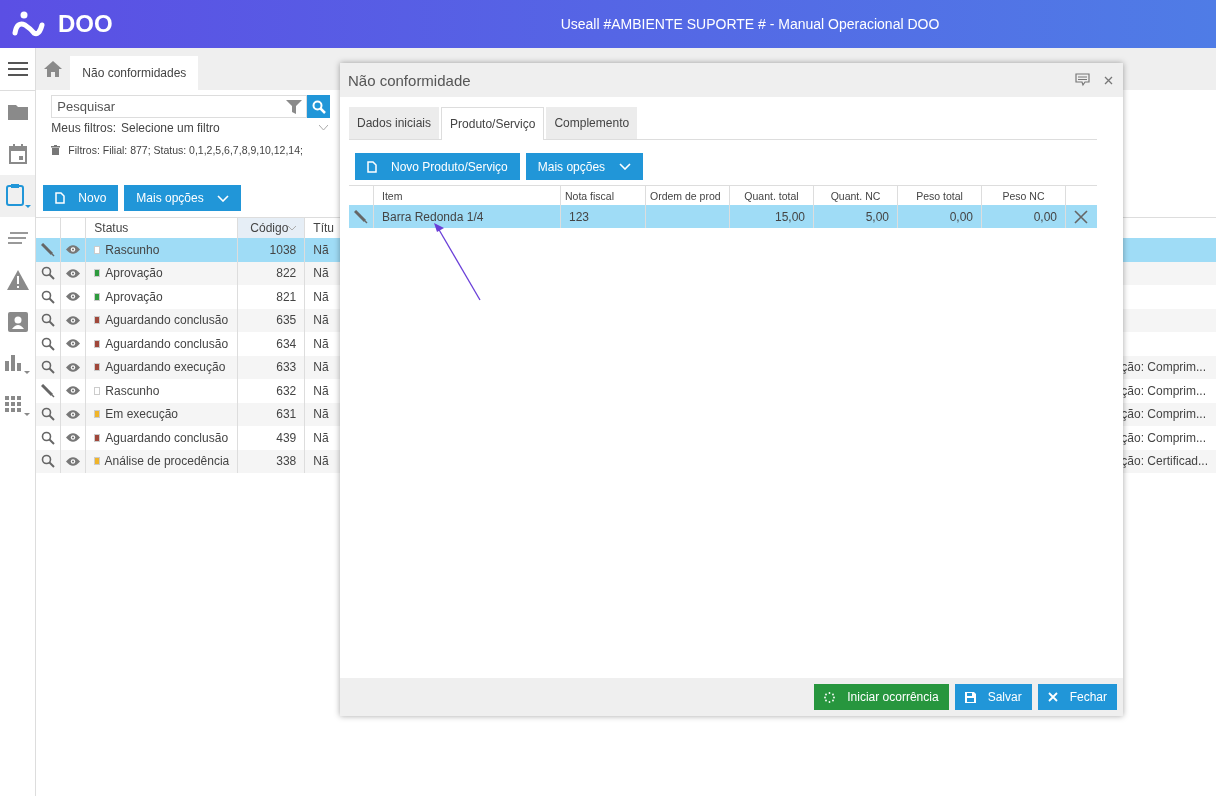  I want to click on grid-icon, so click(17, 406).